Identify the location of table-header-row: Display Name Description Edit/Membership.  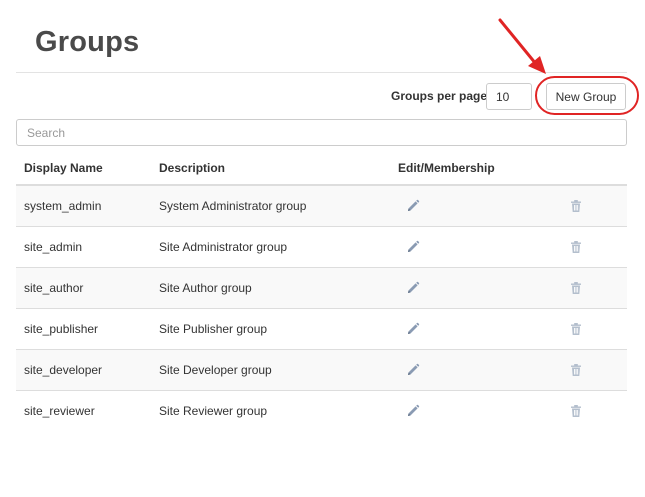
(321, 169).